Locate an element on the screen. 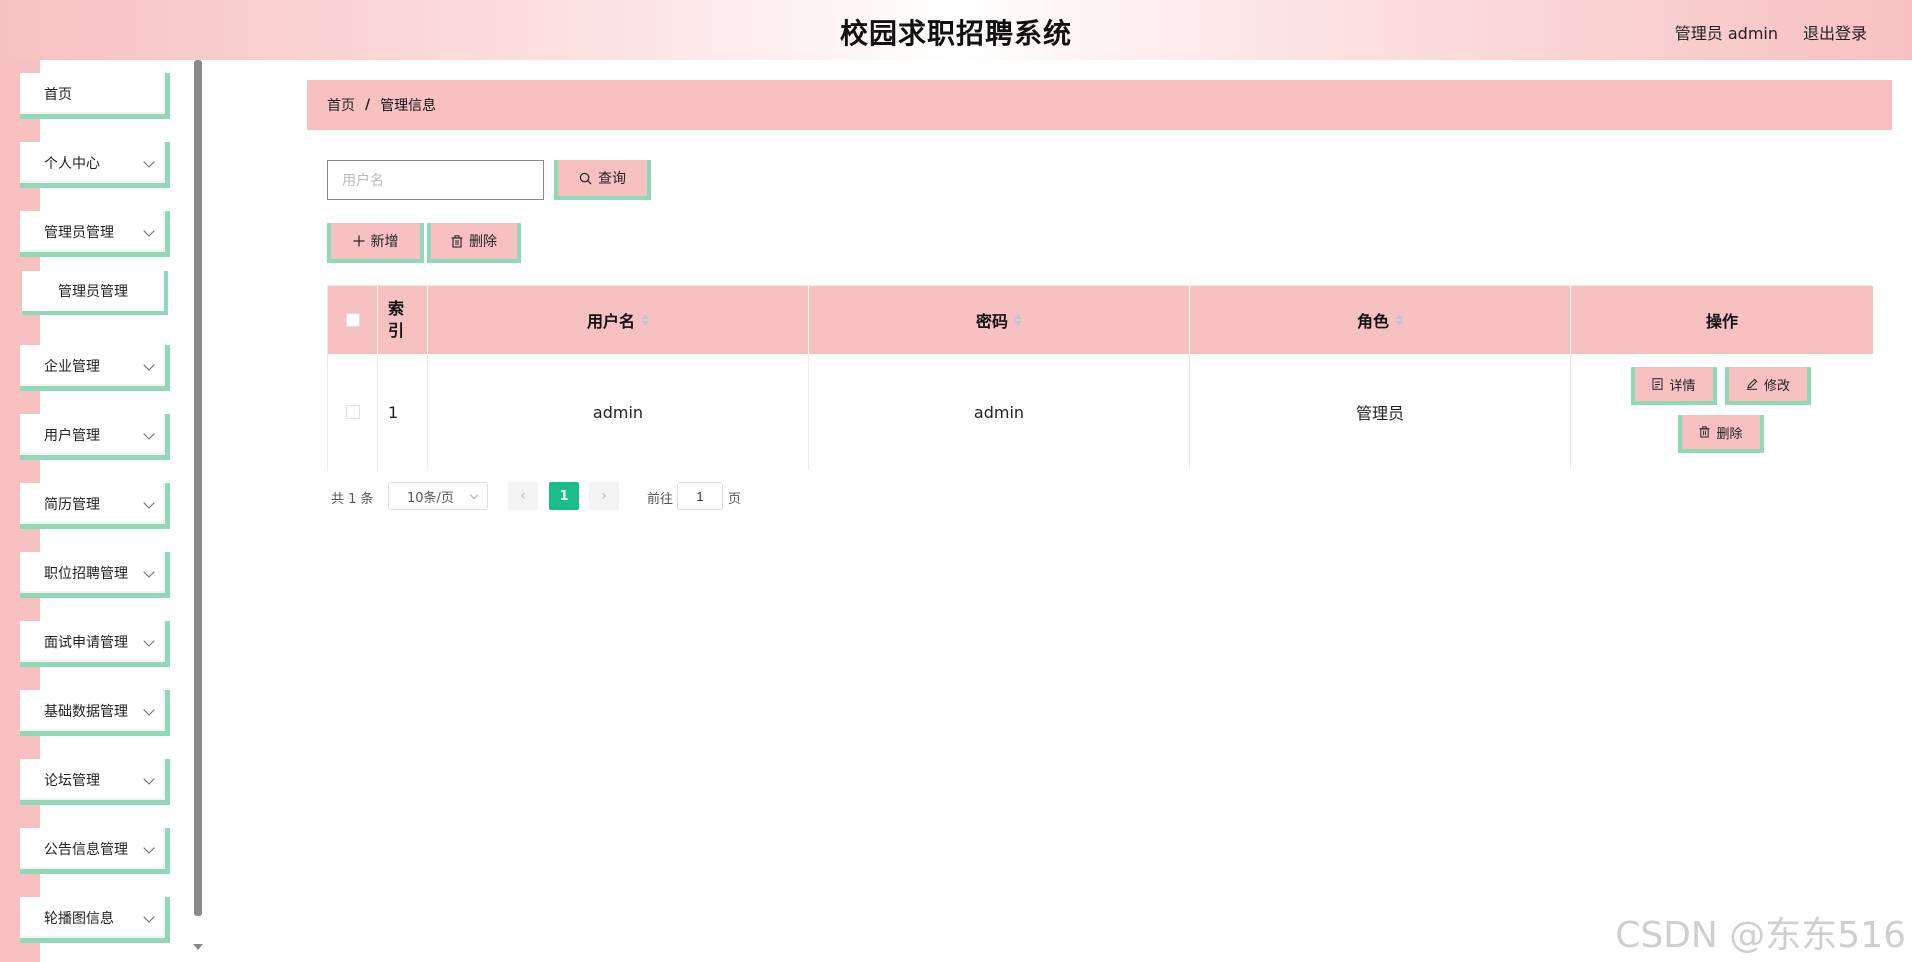  document-icon is located at coordinates (1657, 384).